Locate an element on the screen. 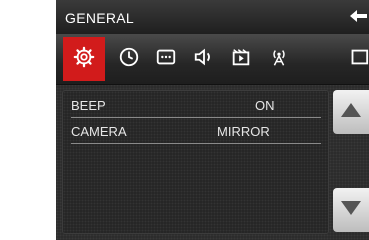 The height and width of the screenshot is (240, 369). tab-display is located at coordinates (166, 59).